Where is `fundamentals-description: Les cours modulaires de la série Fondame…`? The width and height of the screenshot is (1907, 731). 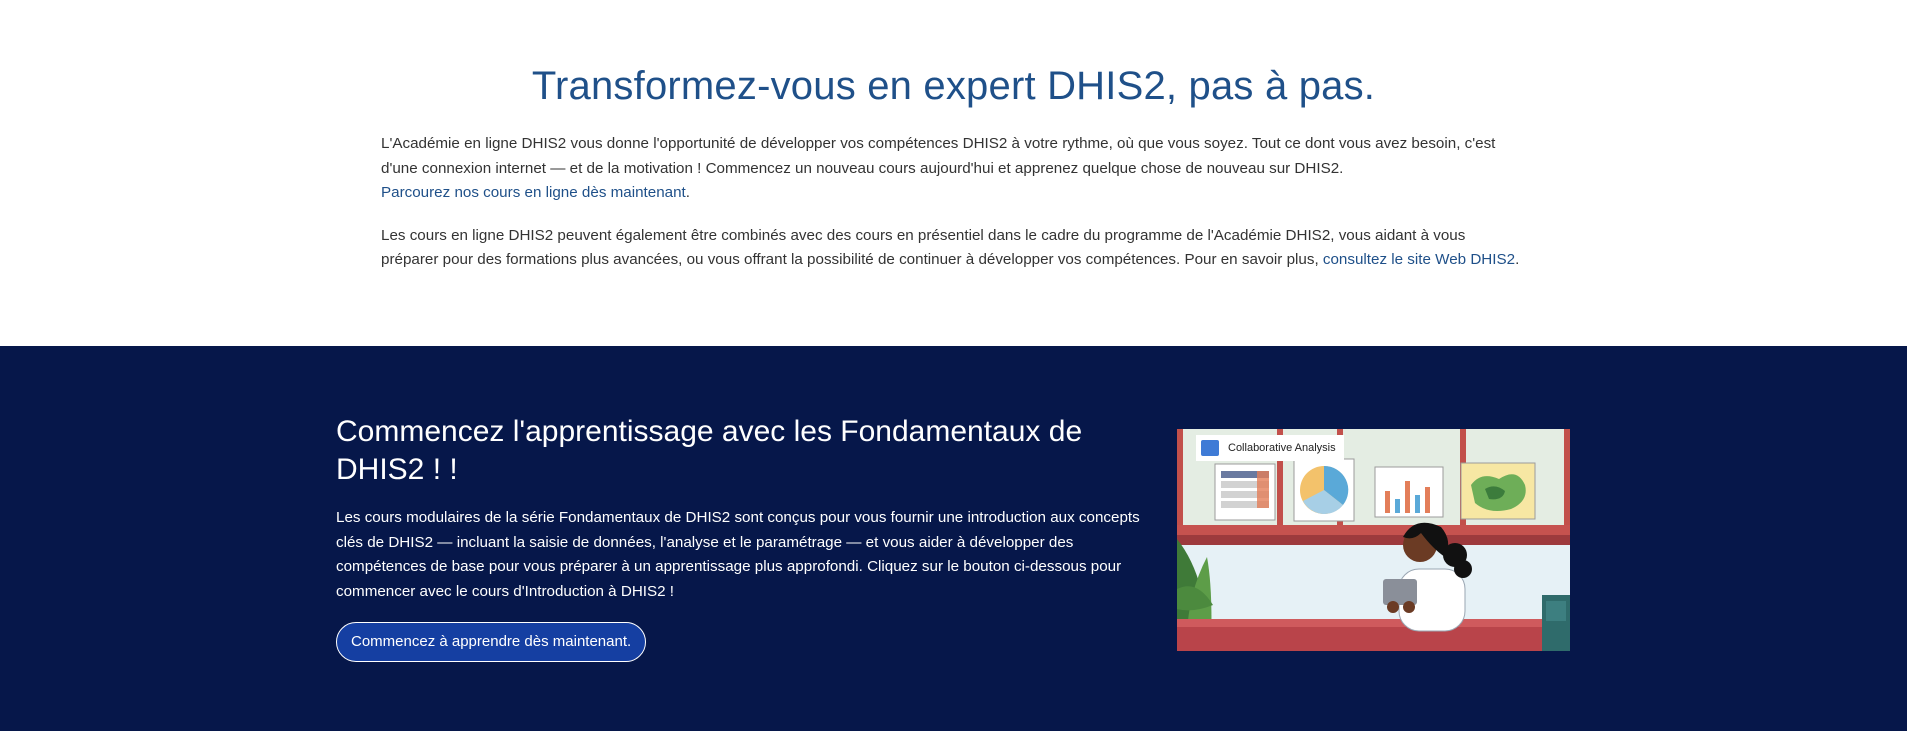
fundamentals-description: Les cours modulaires de la série Fondame… is located at coordinates (738, 554).